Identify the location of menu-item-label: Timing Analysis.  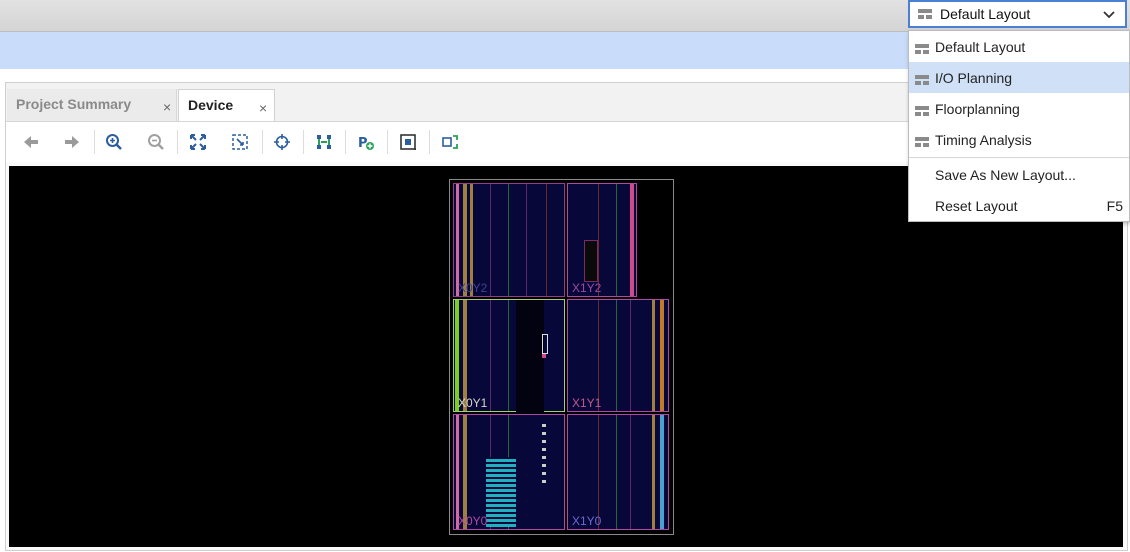
(983, 139).